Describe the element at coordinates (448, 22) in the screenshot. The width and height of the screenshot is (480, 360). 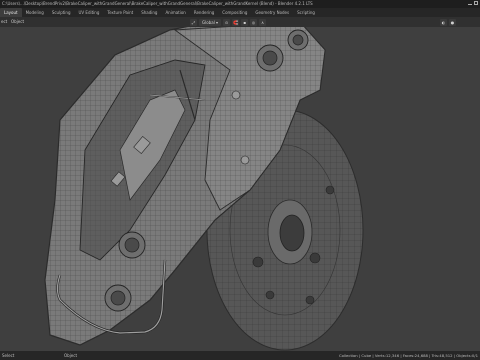
I see `view-tools: ◐ ●` at that location.